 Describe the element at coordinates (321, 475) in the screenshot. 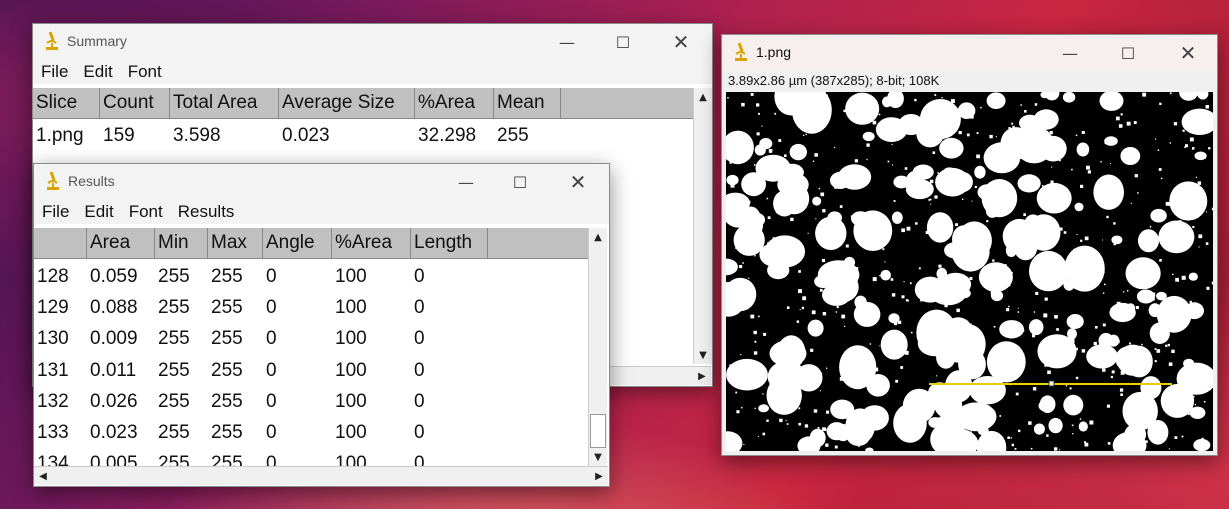

I see `results-horizontal-scrollbar: ◀ ▶` at that location.